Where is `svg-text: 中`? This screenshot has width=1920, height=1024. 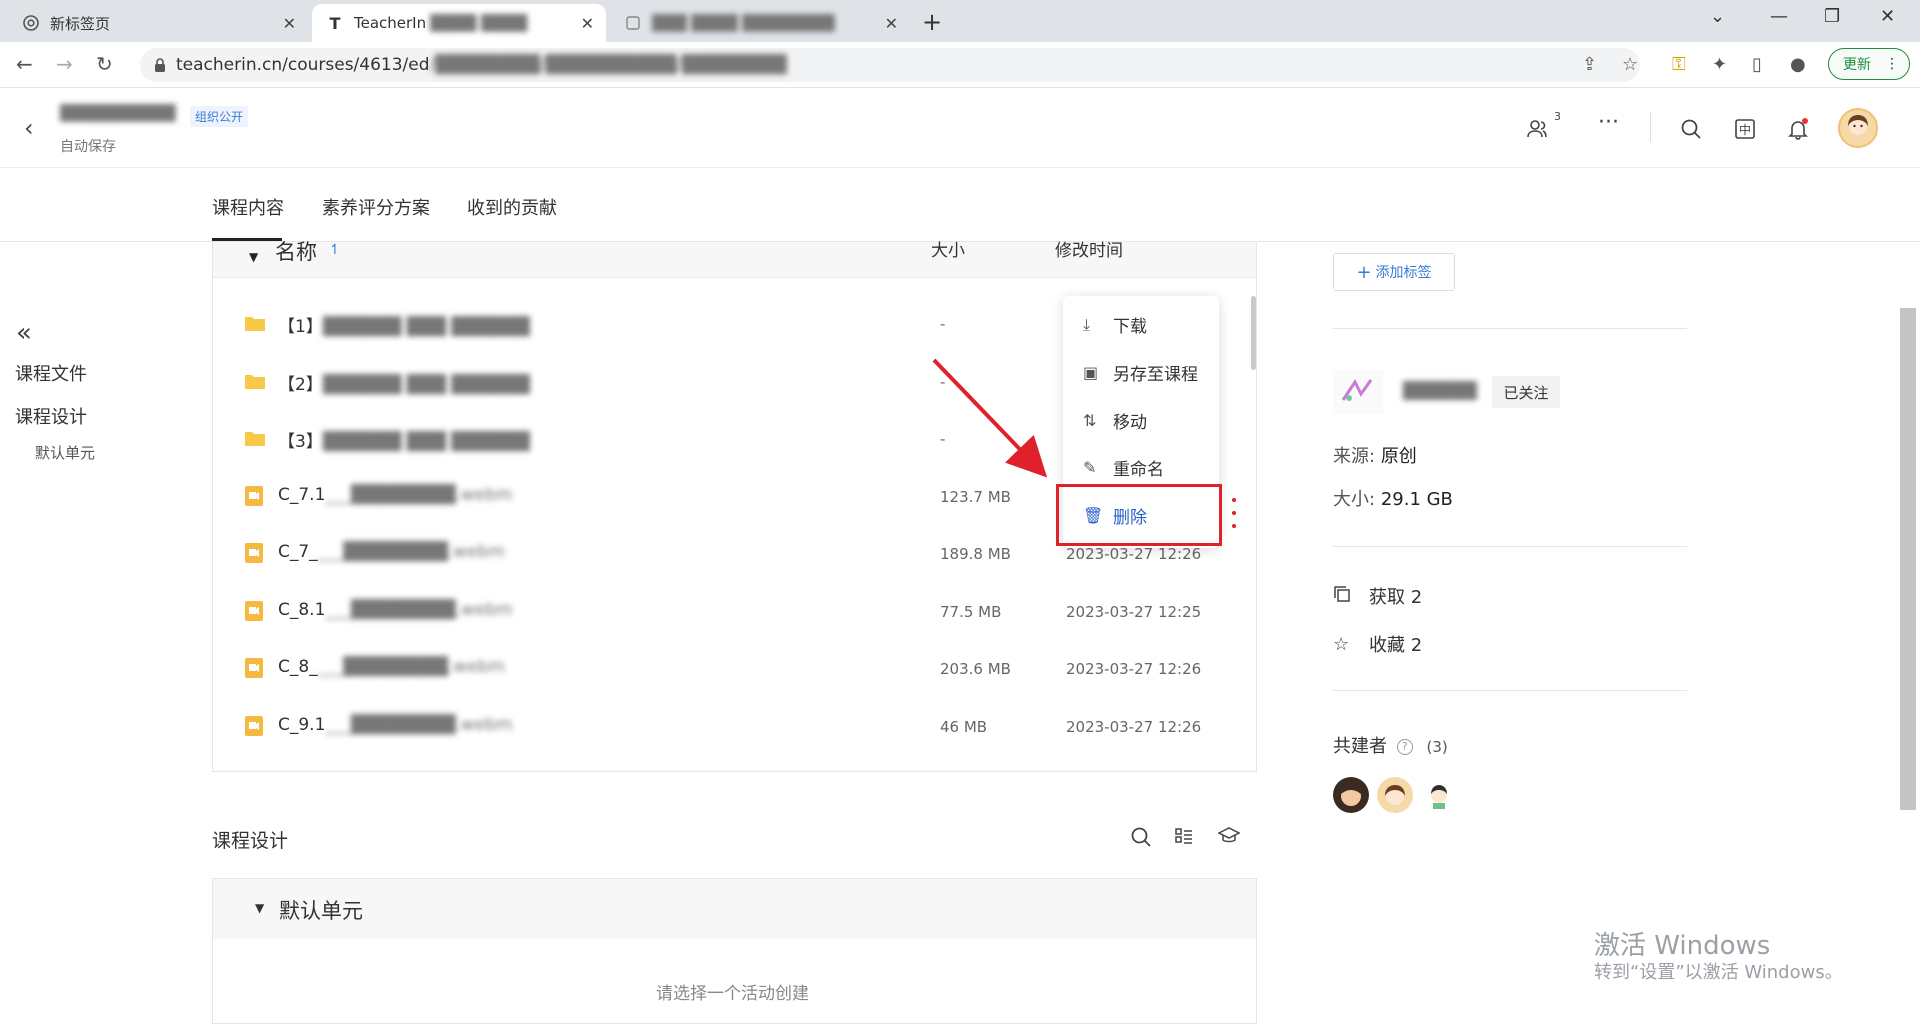
svg-text: 中 is located at coordinates (1745, 129).